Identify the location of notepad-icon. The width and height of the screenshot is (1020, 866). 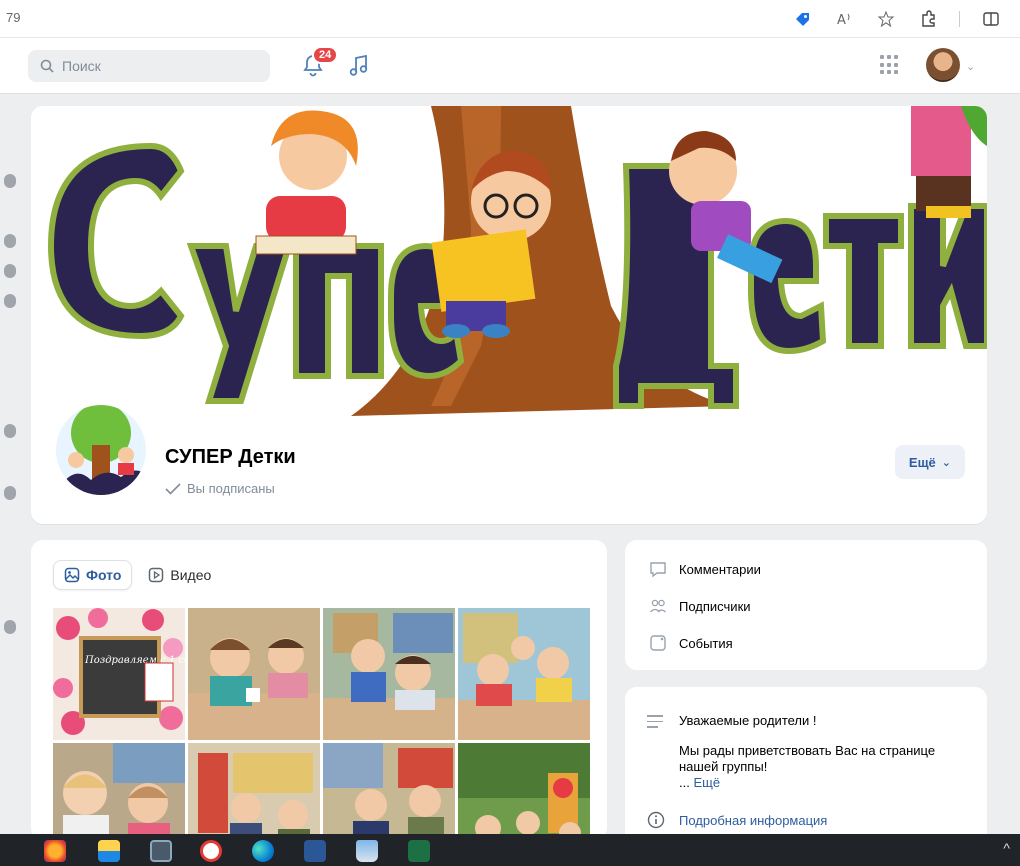
(367, 851).